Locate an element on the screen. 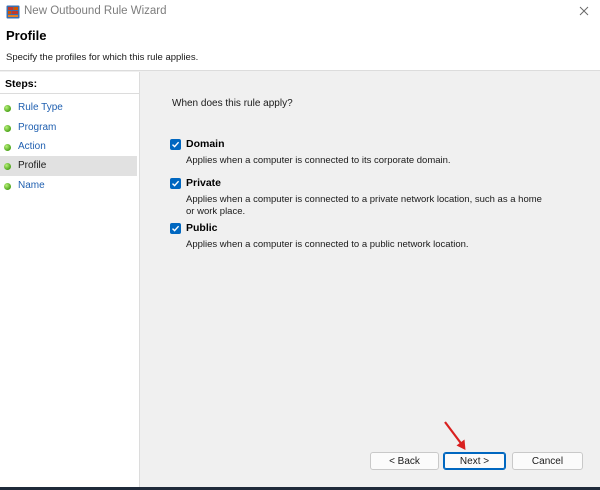 The width and height of the screenshot is (600, 490). next-button: Next > is located at coordinates (474, 461).